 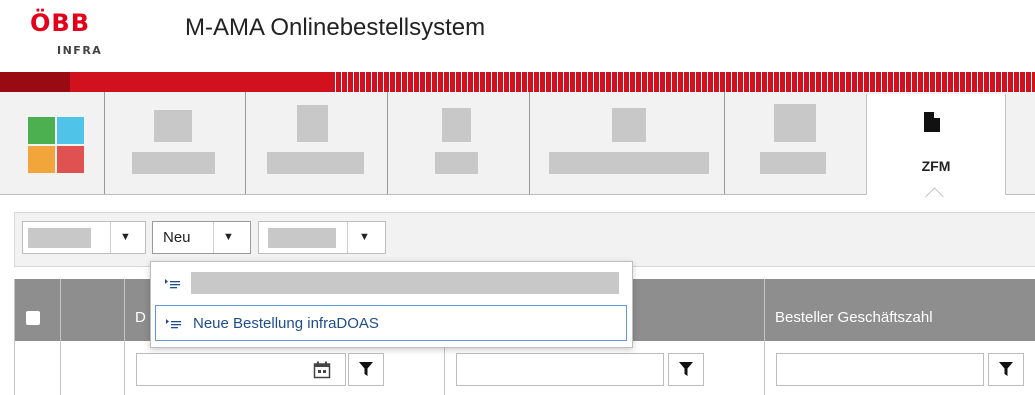 What do you see at coordinates (880, 369) in the screenshot?
I see `besteller-geschaeftszahl-filter-input` at bounding box center [880, 369].